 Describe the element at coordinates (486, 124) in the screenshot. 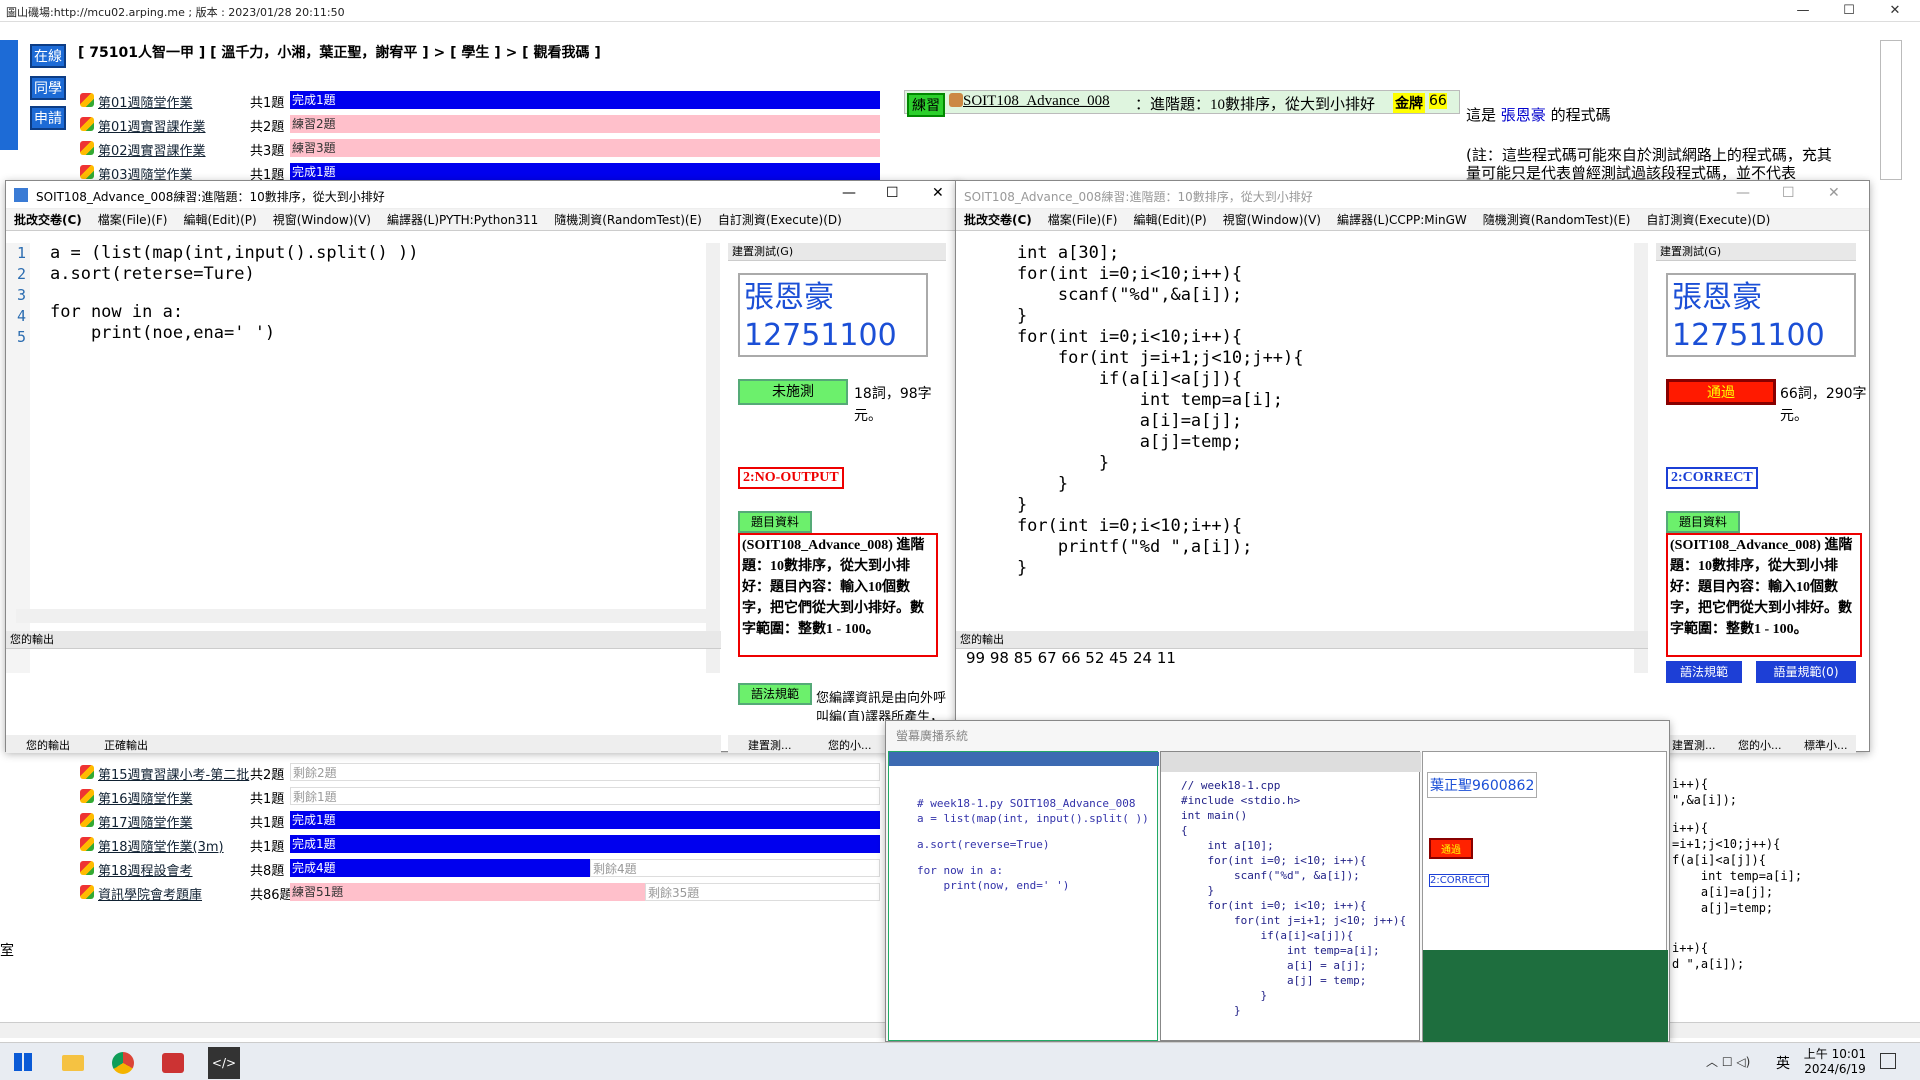

I see `list-item: 第01週實習課作業 共2題 練習2題` at that location.